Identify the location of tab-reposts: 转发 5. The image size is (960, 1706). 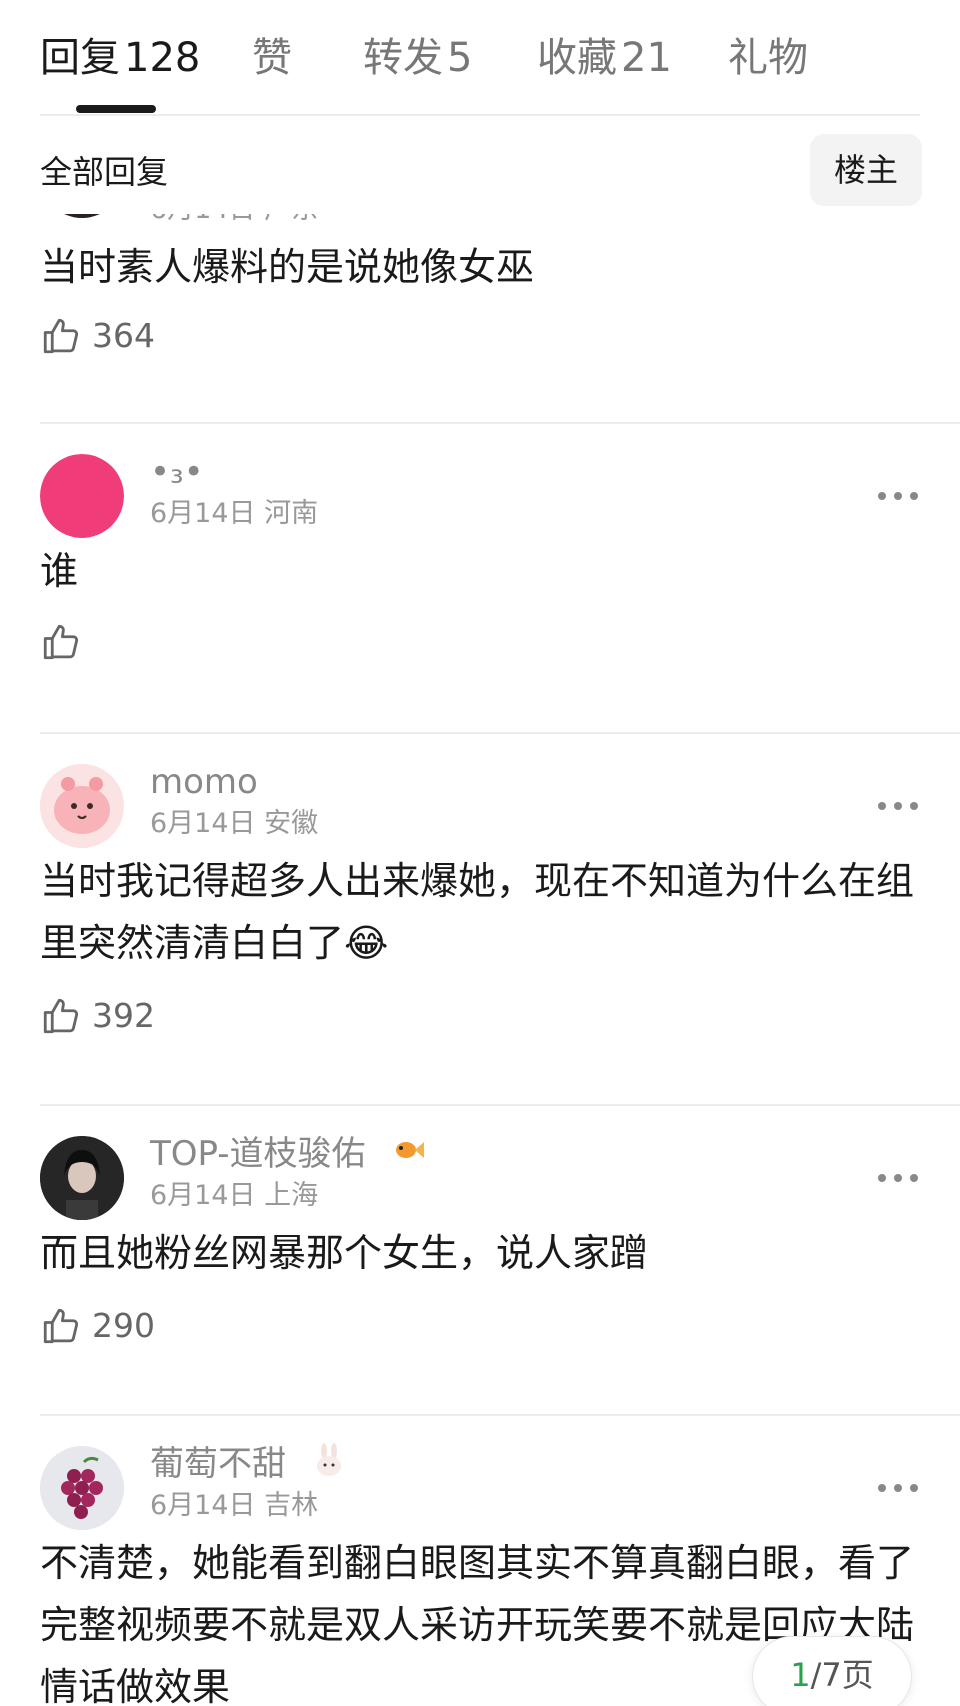
(417, 58).